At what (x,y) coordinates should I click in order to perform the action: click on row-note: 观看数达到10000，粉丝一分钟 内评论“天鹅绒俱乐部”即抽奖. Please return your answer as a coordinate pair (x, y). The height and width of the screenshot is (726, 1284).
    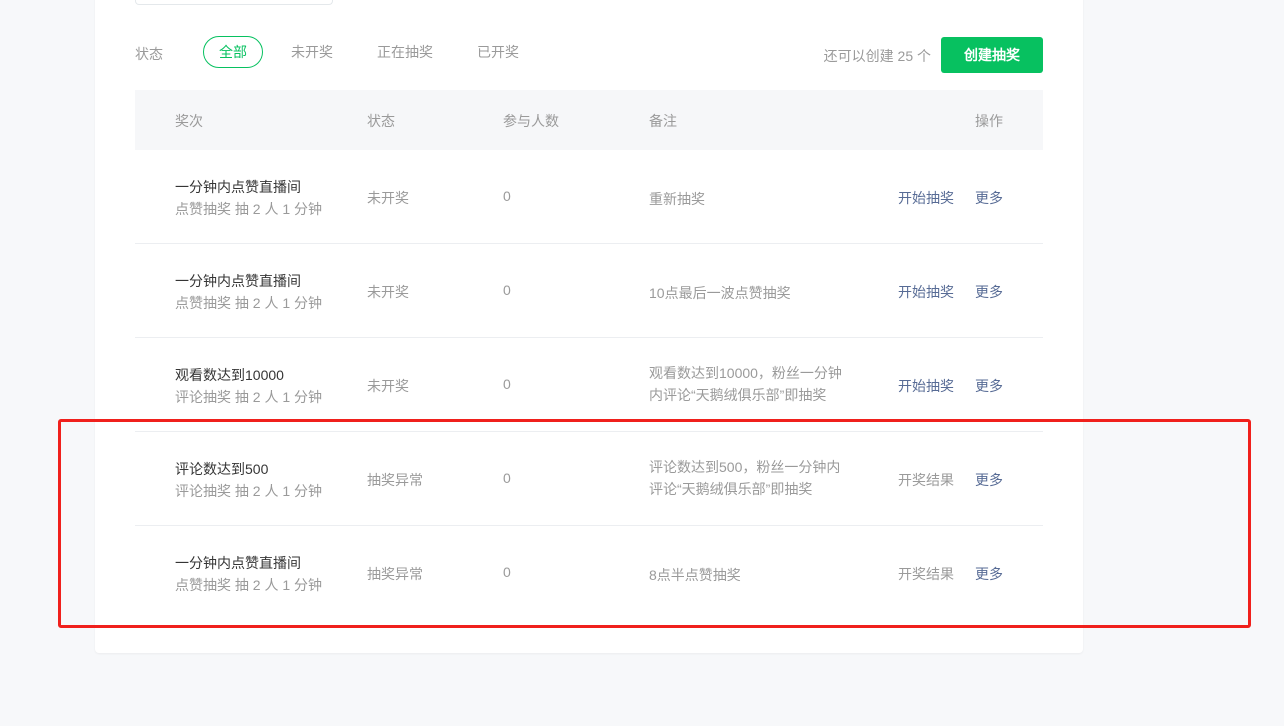
    Looking at the image, I should click on (745, 384).